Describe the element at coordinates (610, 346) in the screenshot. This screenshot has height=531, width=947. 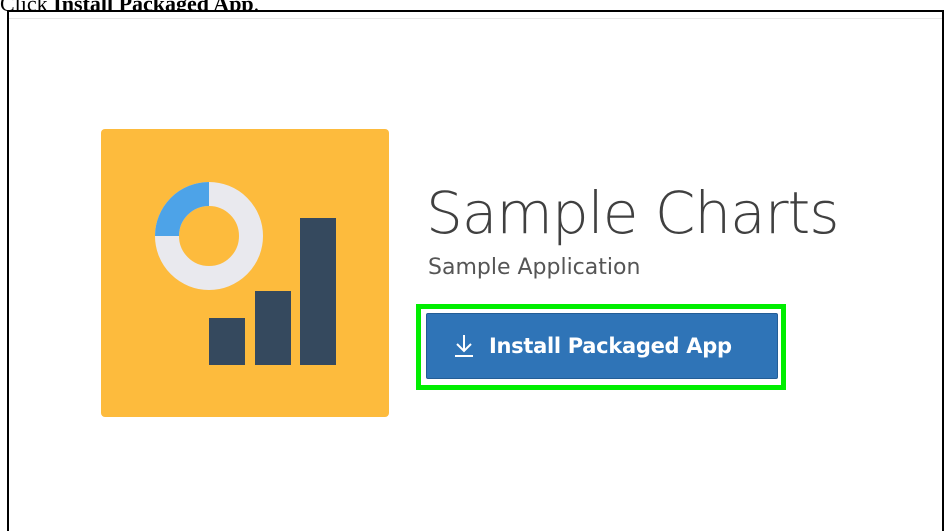
I see `install-button-label: Install Packaged App` at that location.